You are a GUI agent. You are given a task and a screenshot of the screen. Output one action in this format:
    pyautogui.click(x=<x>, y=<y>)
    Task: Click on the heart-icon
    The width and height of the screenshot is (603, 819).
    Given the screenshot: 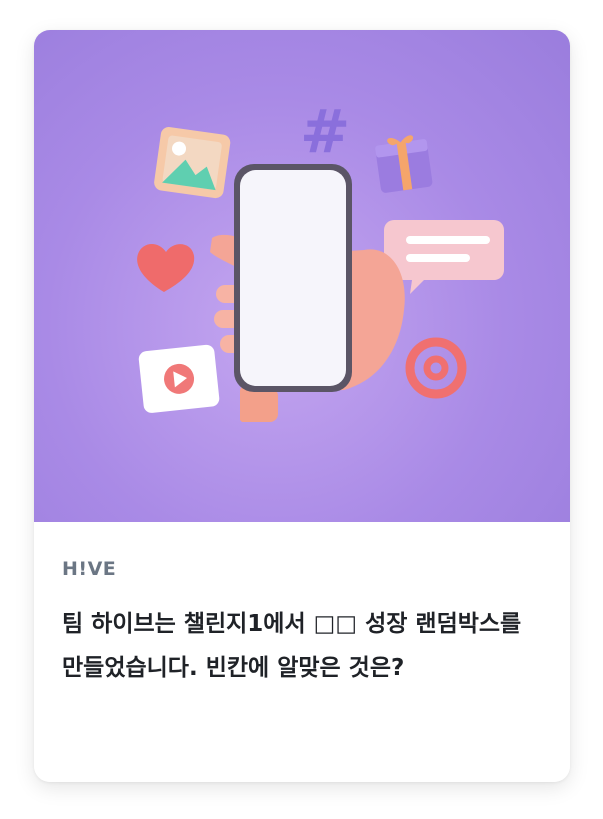 What is the action you would take?
    pyautogui.click(x=166, y=267)
    